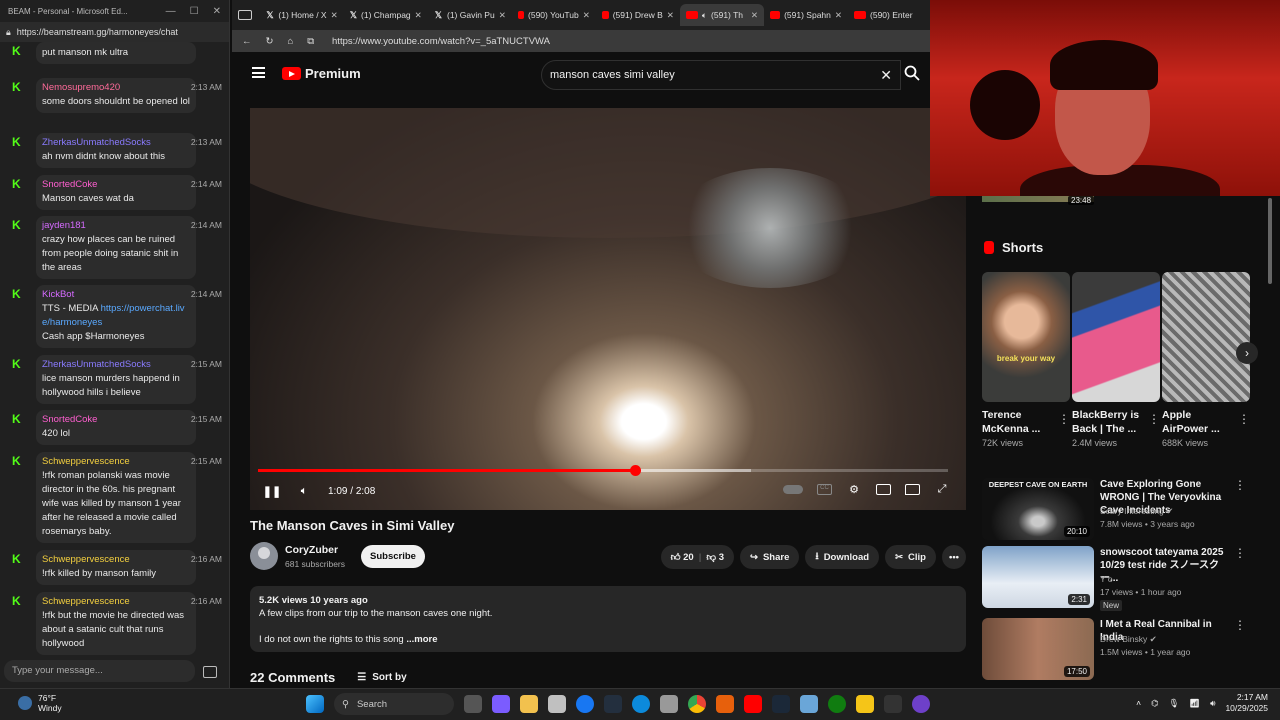  Describe the element at coordinates (270, 41) in the screenshot. I see `refresh-icon: ↻` at that location.